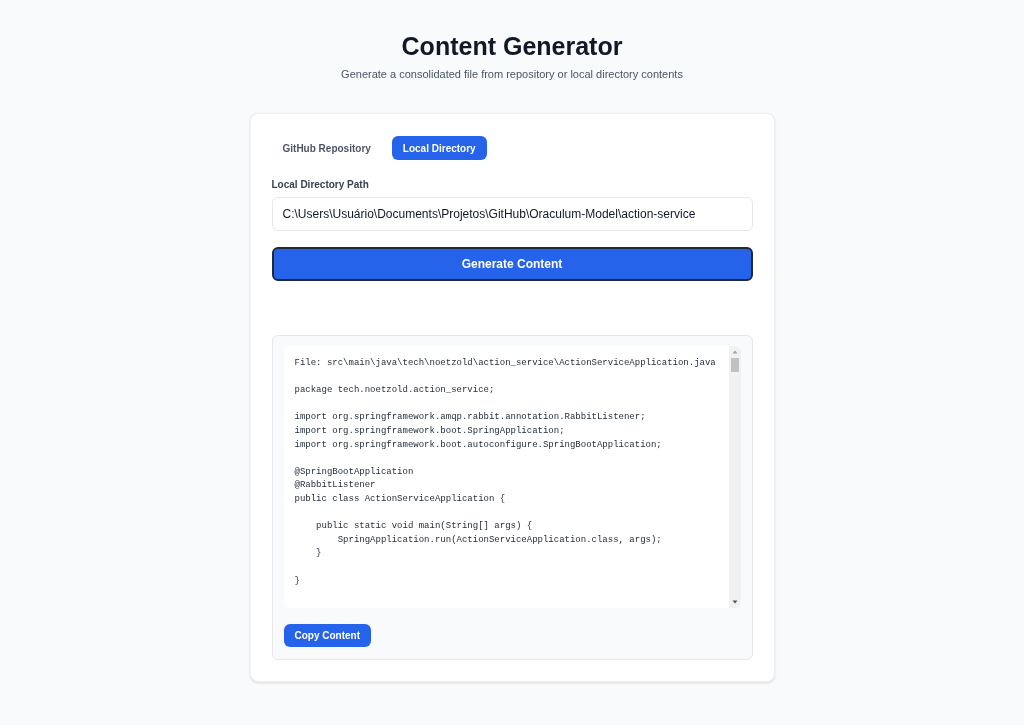 The image size is (1024, 725). What do you see at coordinates (335, 486) in the screenshot?
I see `code-line: @RabbitListener` at bounding box center [335, 486].